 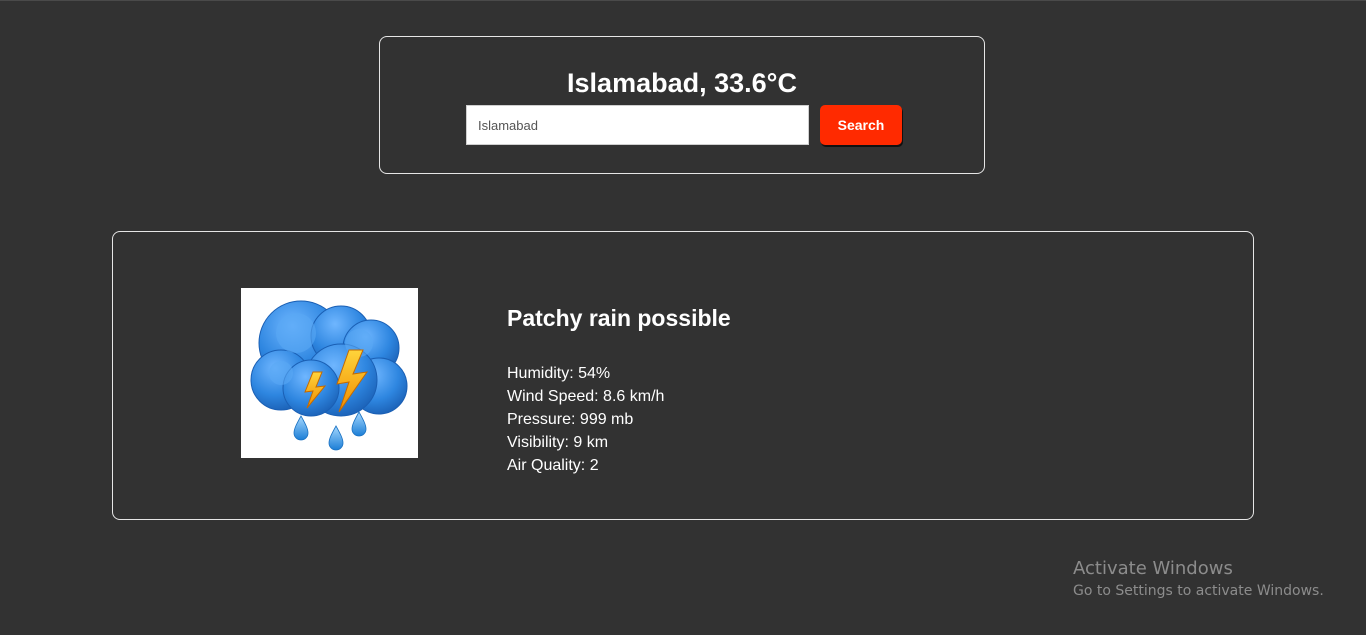 What do you see at coordinates (1153, 568) in the screenshot?
I see `watermark-title: Activate Windows` at bounding box center [1153, 568].